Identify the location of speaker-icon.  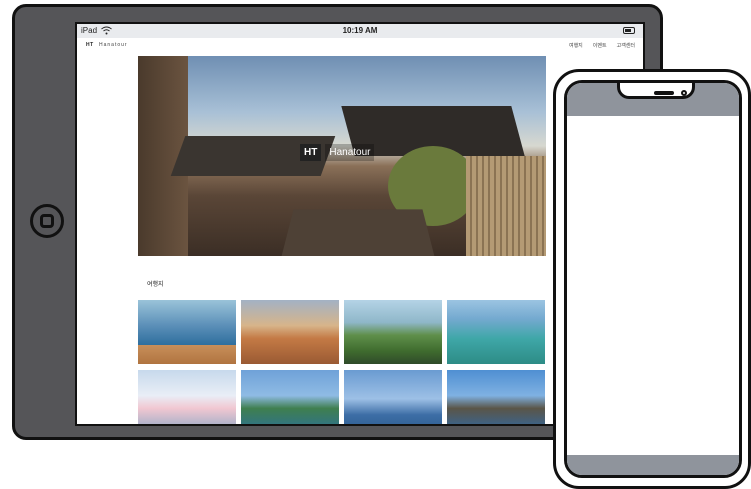
(664, 93).